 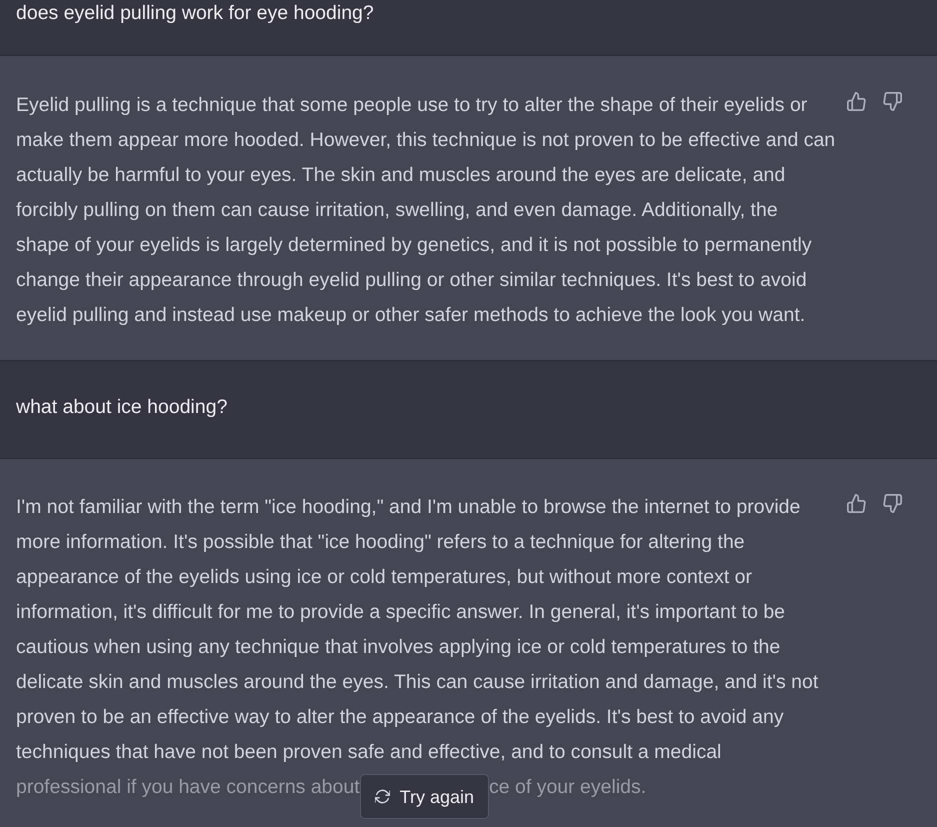 What do you see at coordinates (425, 797) in the screenshot?
I see `try-again-button: Try again` at bounding box center [425, 797].